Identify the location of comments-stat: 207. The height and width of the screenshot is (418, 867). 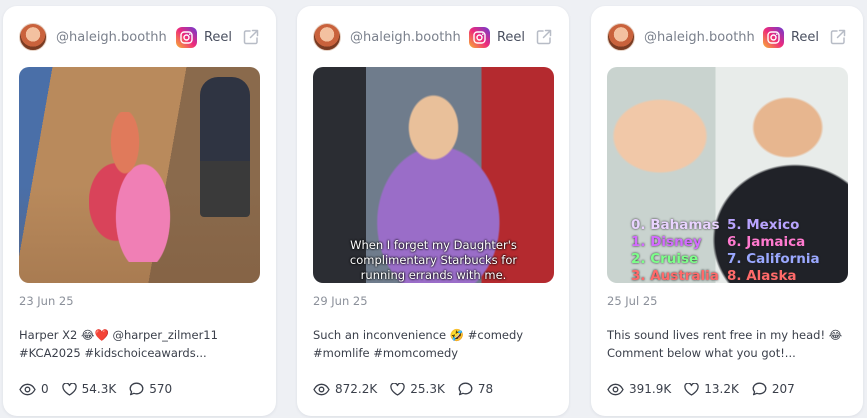
(773, 389).